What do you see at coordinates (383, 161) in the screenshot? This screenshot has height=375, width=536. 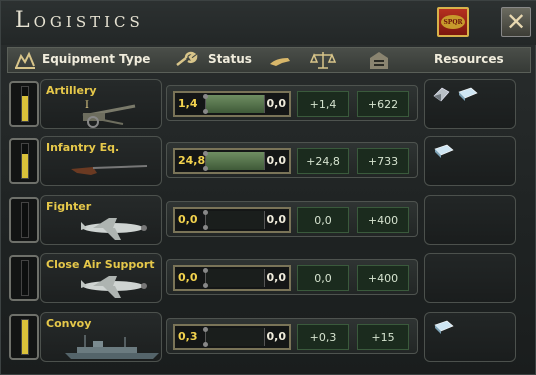 I see `stock-total-value: +733` at bounding box center [383, 161].